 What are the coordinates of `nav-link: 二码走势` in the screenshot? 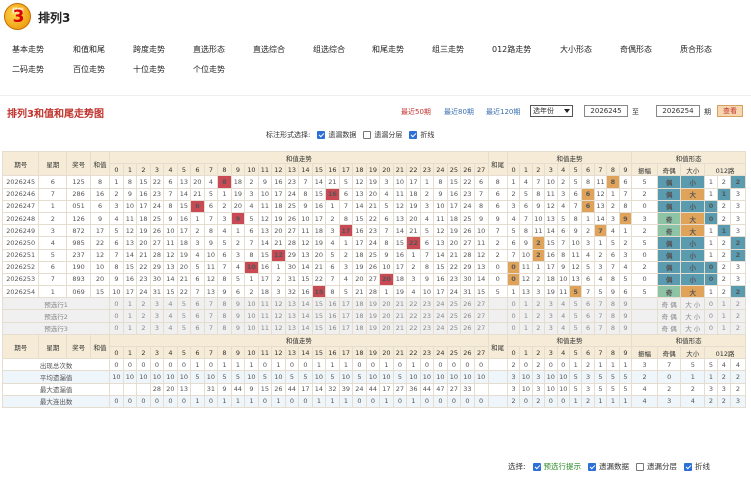 It's located at (28, 69).